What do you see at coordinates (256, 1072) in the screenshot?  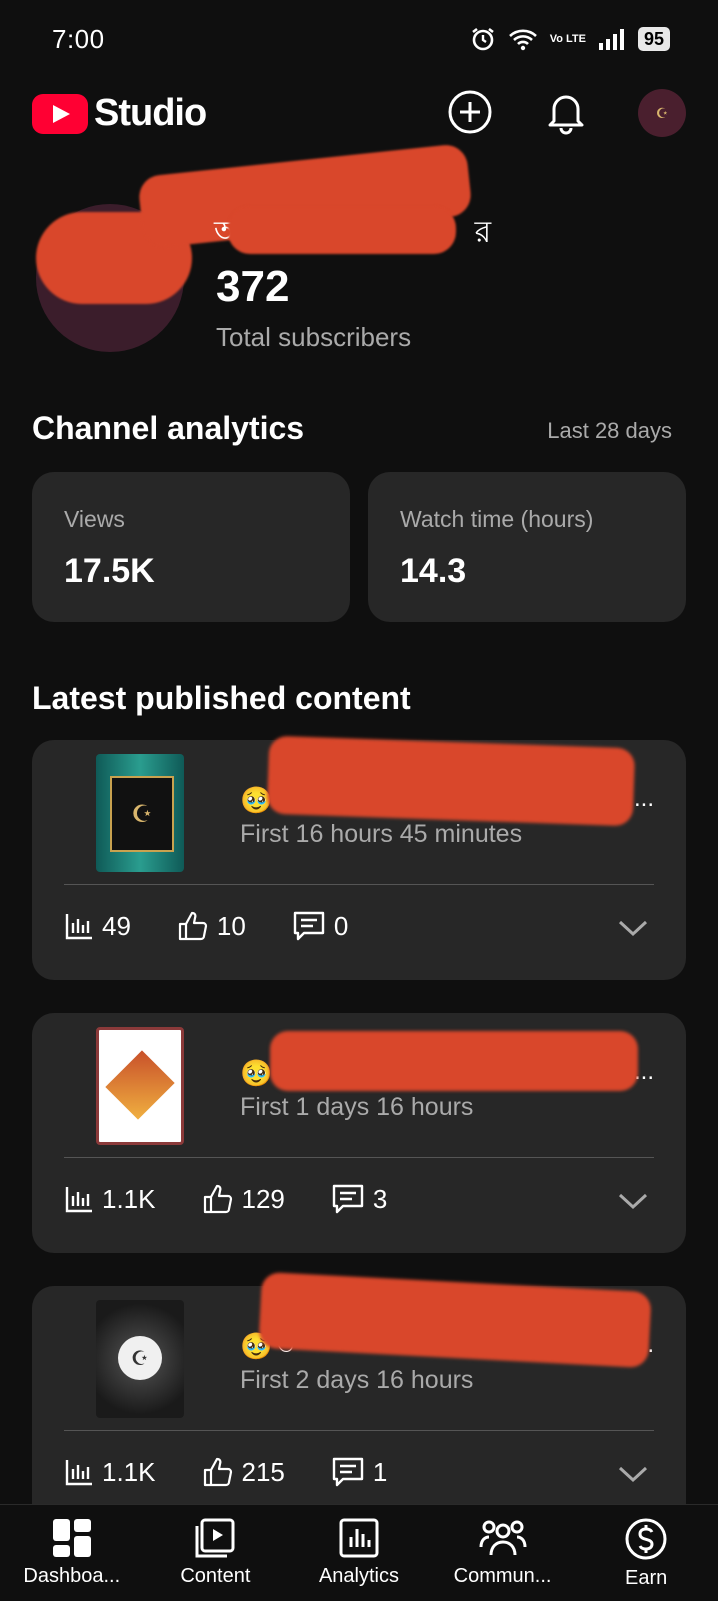 I see `emoji: 🥹` at bounding box center [256, 1072].